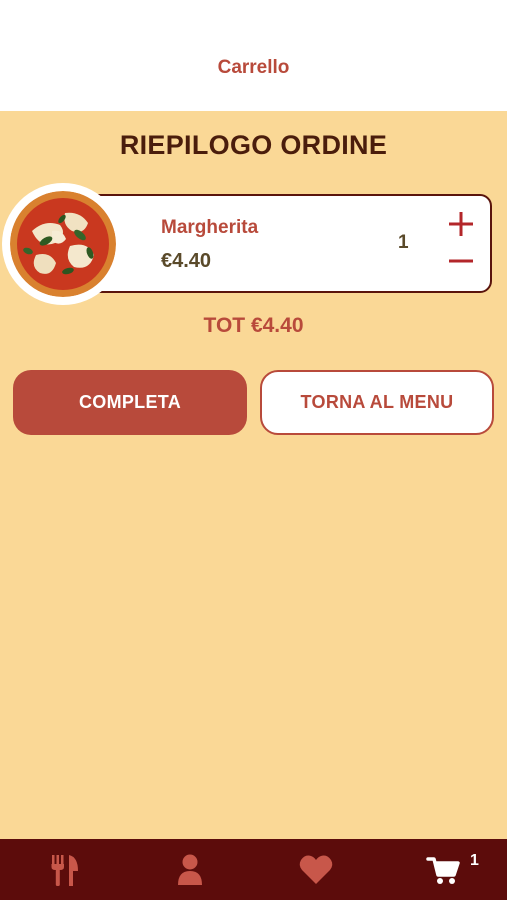 This screenshot has width=507, height=900. Describe the element at coordinates (377, 402) in the screenshot. I see `back-to-menu-button: TORNA AL MENU` at that location.